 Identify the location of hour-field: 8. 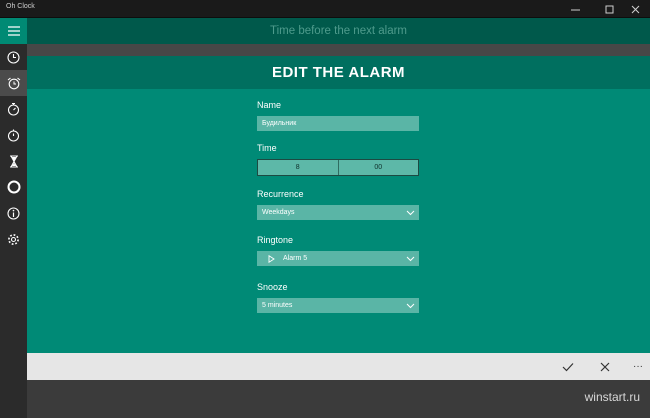
(298, 167).